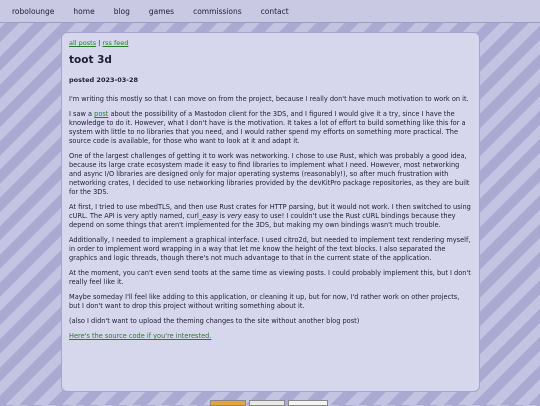 The height and width of the screenshot is (406, 540). What do you see at coordinates (82, 114) in the screenshot?
I see `paragraph-2-text-a: I saw a` at bounding box center [82, 114].